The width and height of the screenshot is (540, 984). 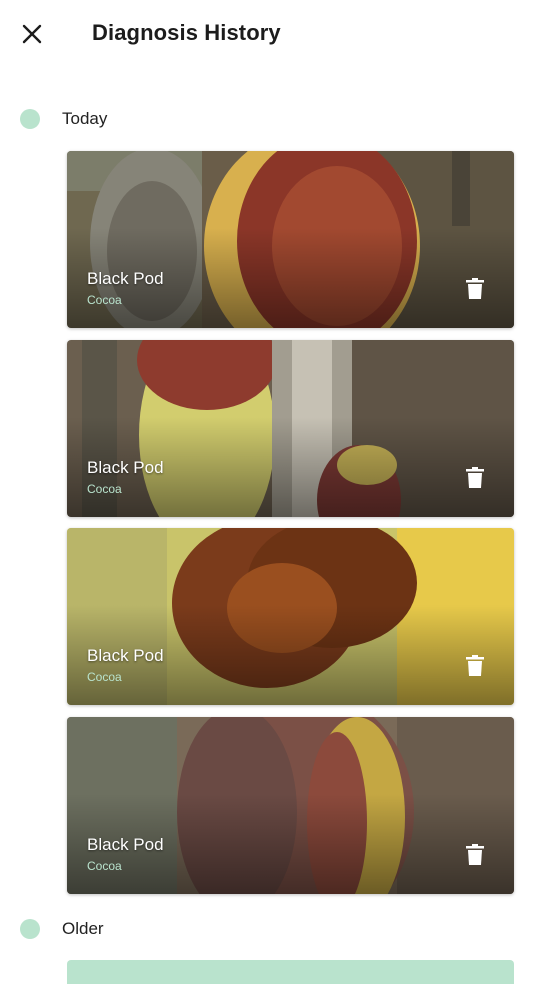 I want to click on page-title: Diagnosis History, so click(x=186, y=32).